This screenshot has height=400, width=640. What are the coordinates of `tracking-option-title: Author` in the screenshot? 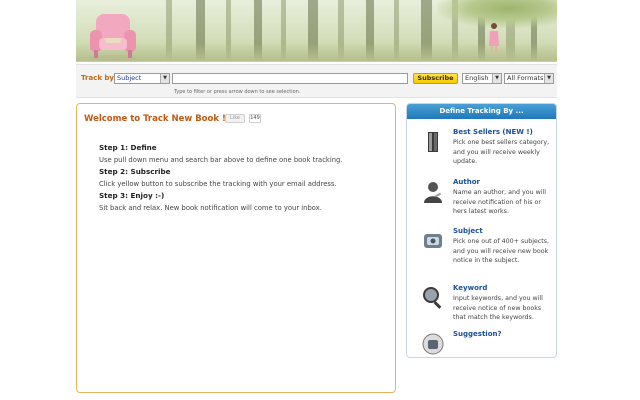 It's located at (466, 182).